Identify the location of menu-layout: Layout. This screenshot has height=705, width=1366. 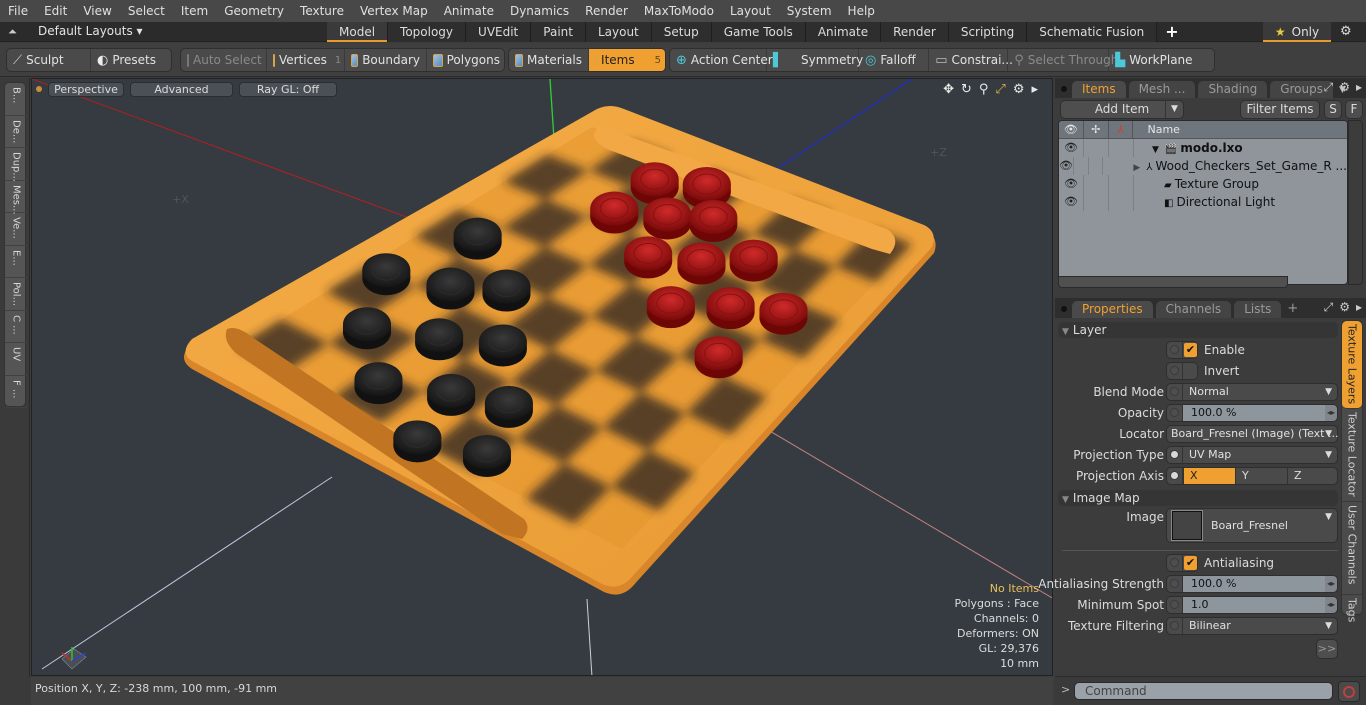
(750, 11).